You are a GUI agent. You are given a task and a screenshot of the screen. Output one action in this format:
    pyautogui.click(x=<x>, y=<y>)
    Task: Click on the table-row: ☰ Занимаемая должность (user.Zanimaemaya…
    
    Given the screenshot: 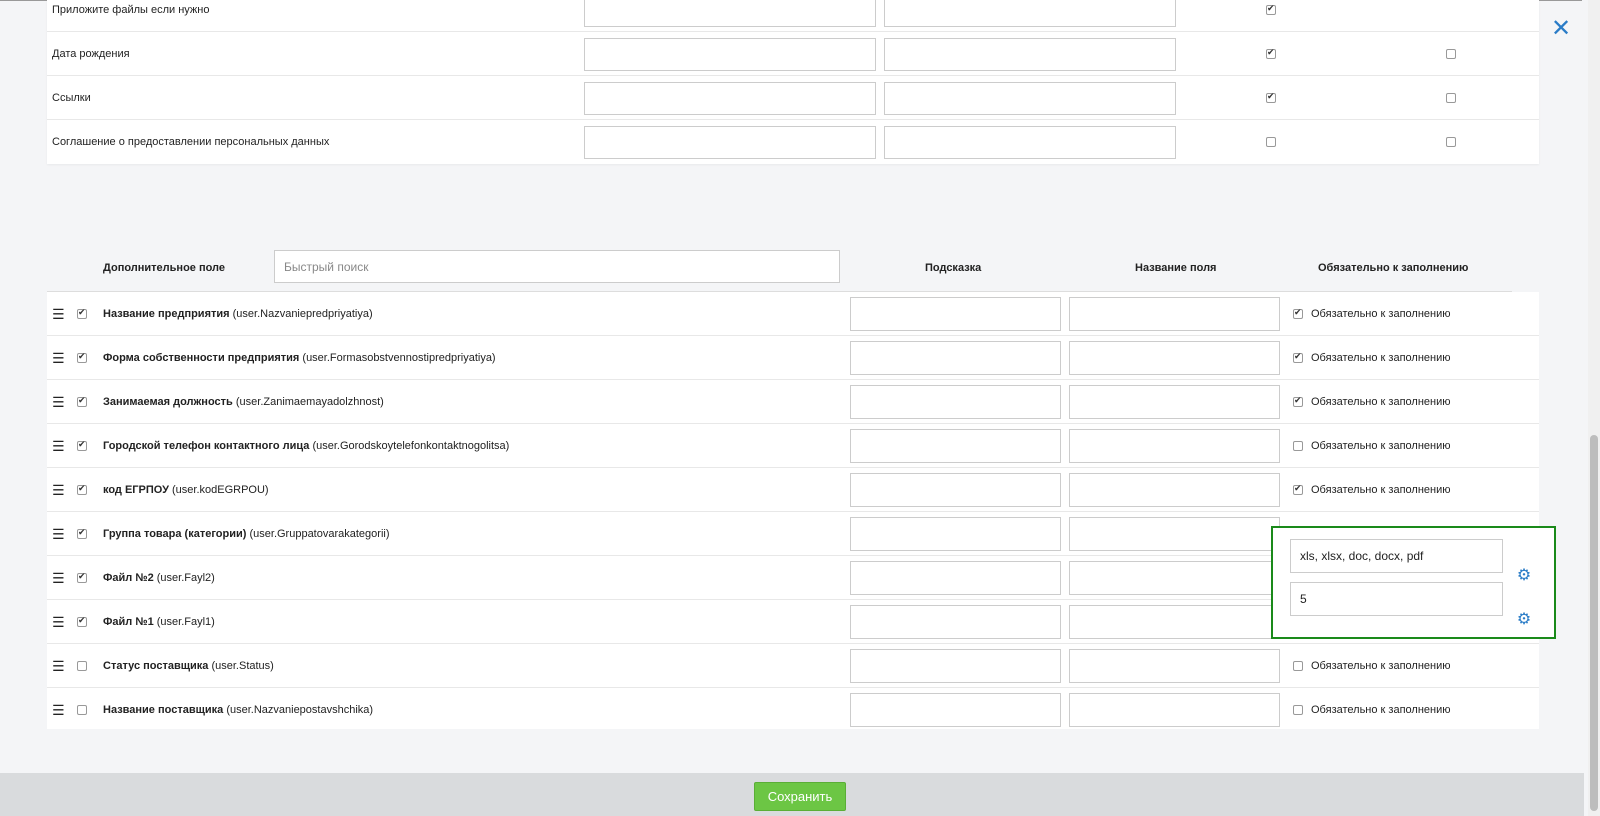 What is the action you would take?
    pyautogui.click(x=793, y=402)
    